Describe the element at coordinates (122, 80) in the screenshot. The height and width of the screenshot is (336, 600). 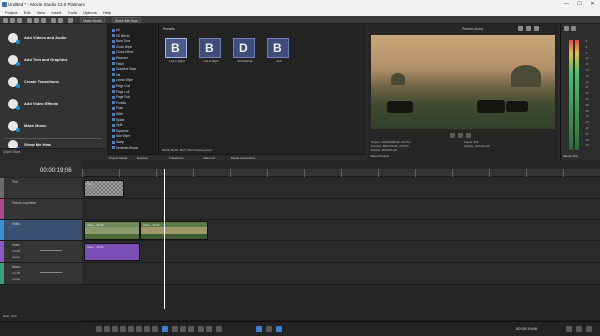
I see `effects-tree-item: Linear Wipe` at that location.